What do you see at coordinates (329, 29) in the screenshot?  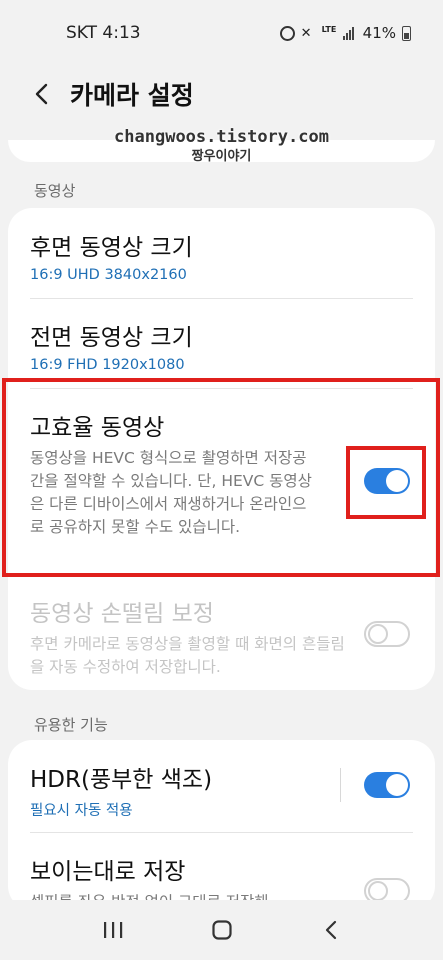 I see `lte-icon: LTE` at bounding box center [329, 29].